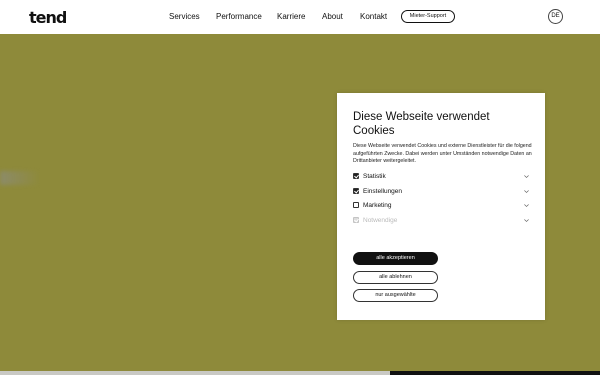 This screenshot has height=375, width=600. I want to click on option-label: Marketing, so click(377, 205).